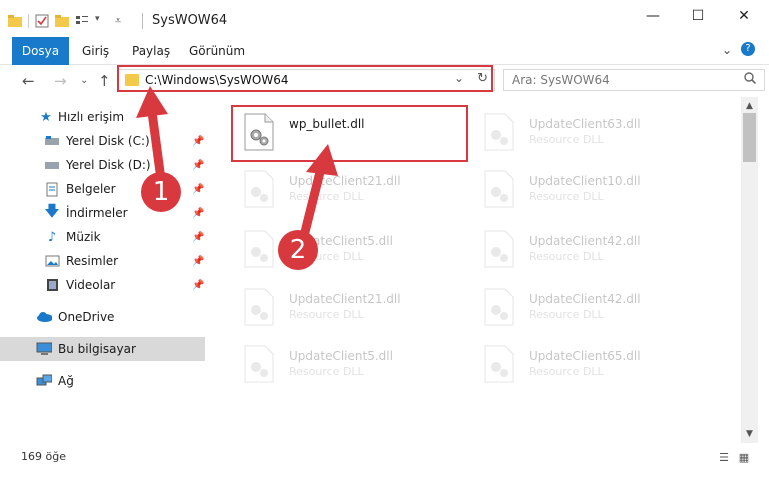  What do you see at coordinates (312, 202) in the screenshot?
I see `arrow-2-shaft` at bounding box center [312, 202].